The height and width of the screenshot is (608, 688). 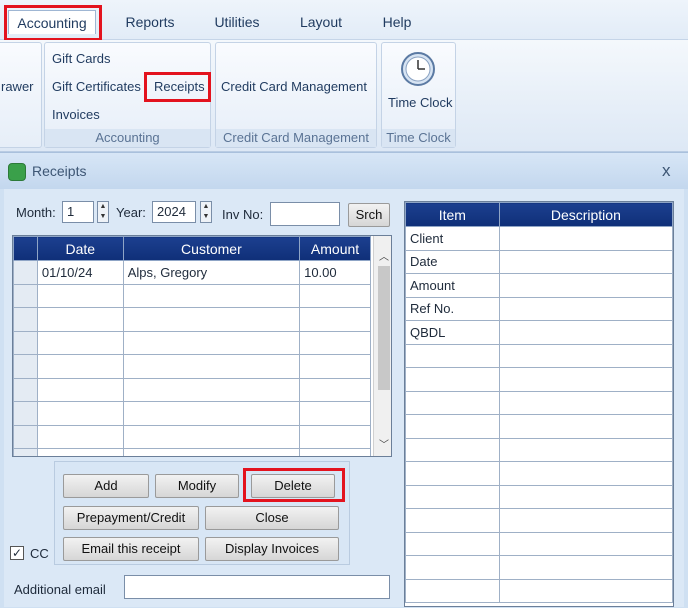 What do you see at coordinates (211, 248) in the screenshot?
I see `col-customer: Customer` at bounding box center [211, 248].